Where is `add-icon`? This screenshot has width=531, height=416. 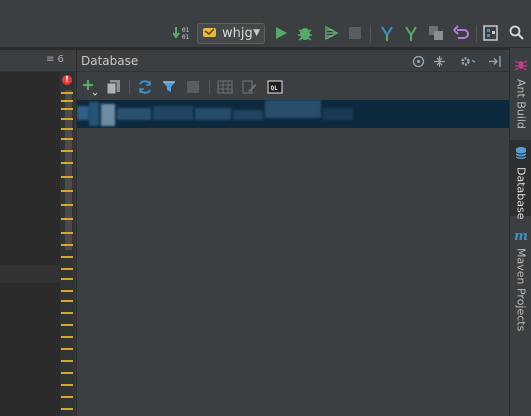 add-icon is located at coordinates (90, 87).